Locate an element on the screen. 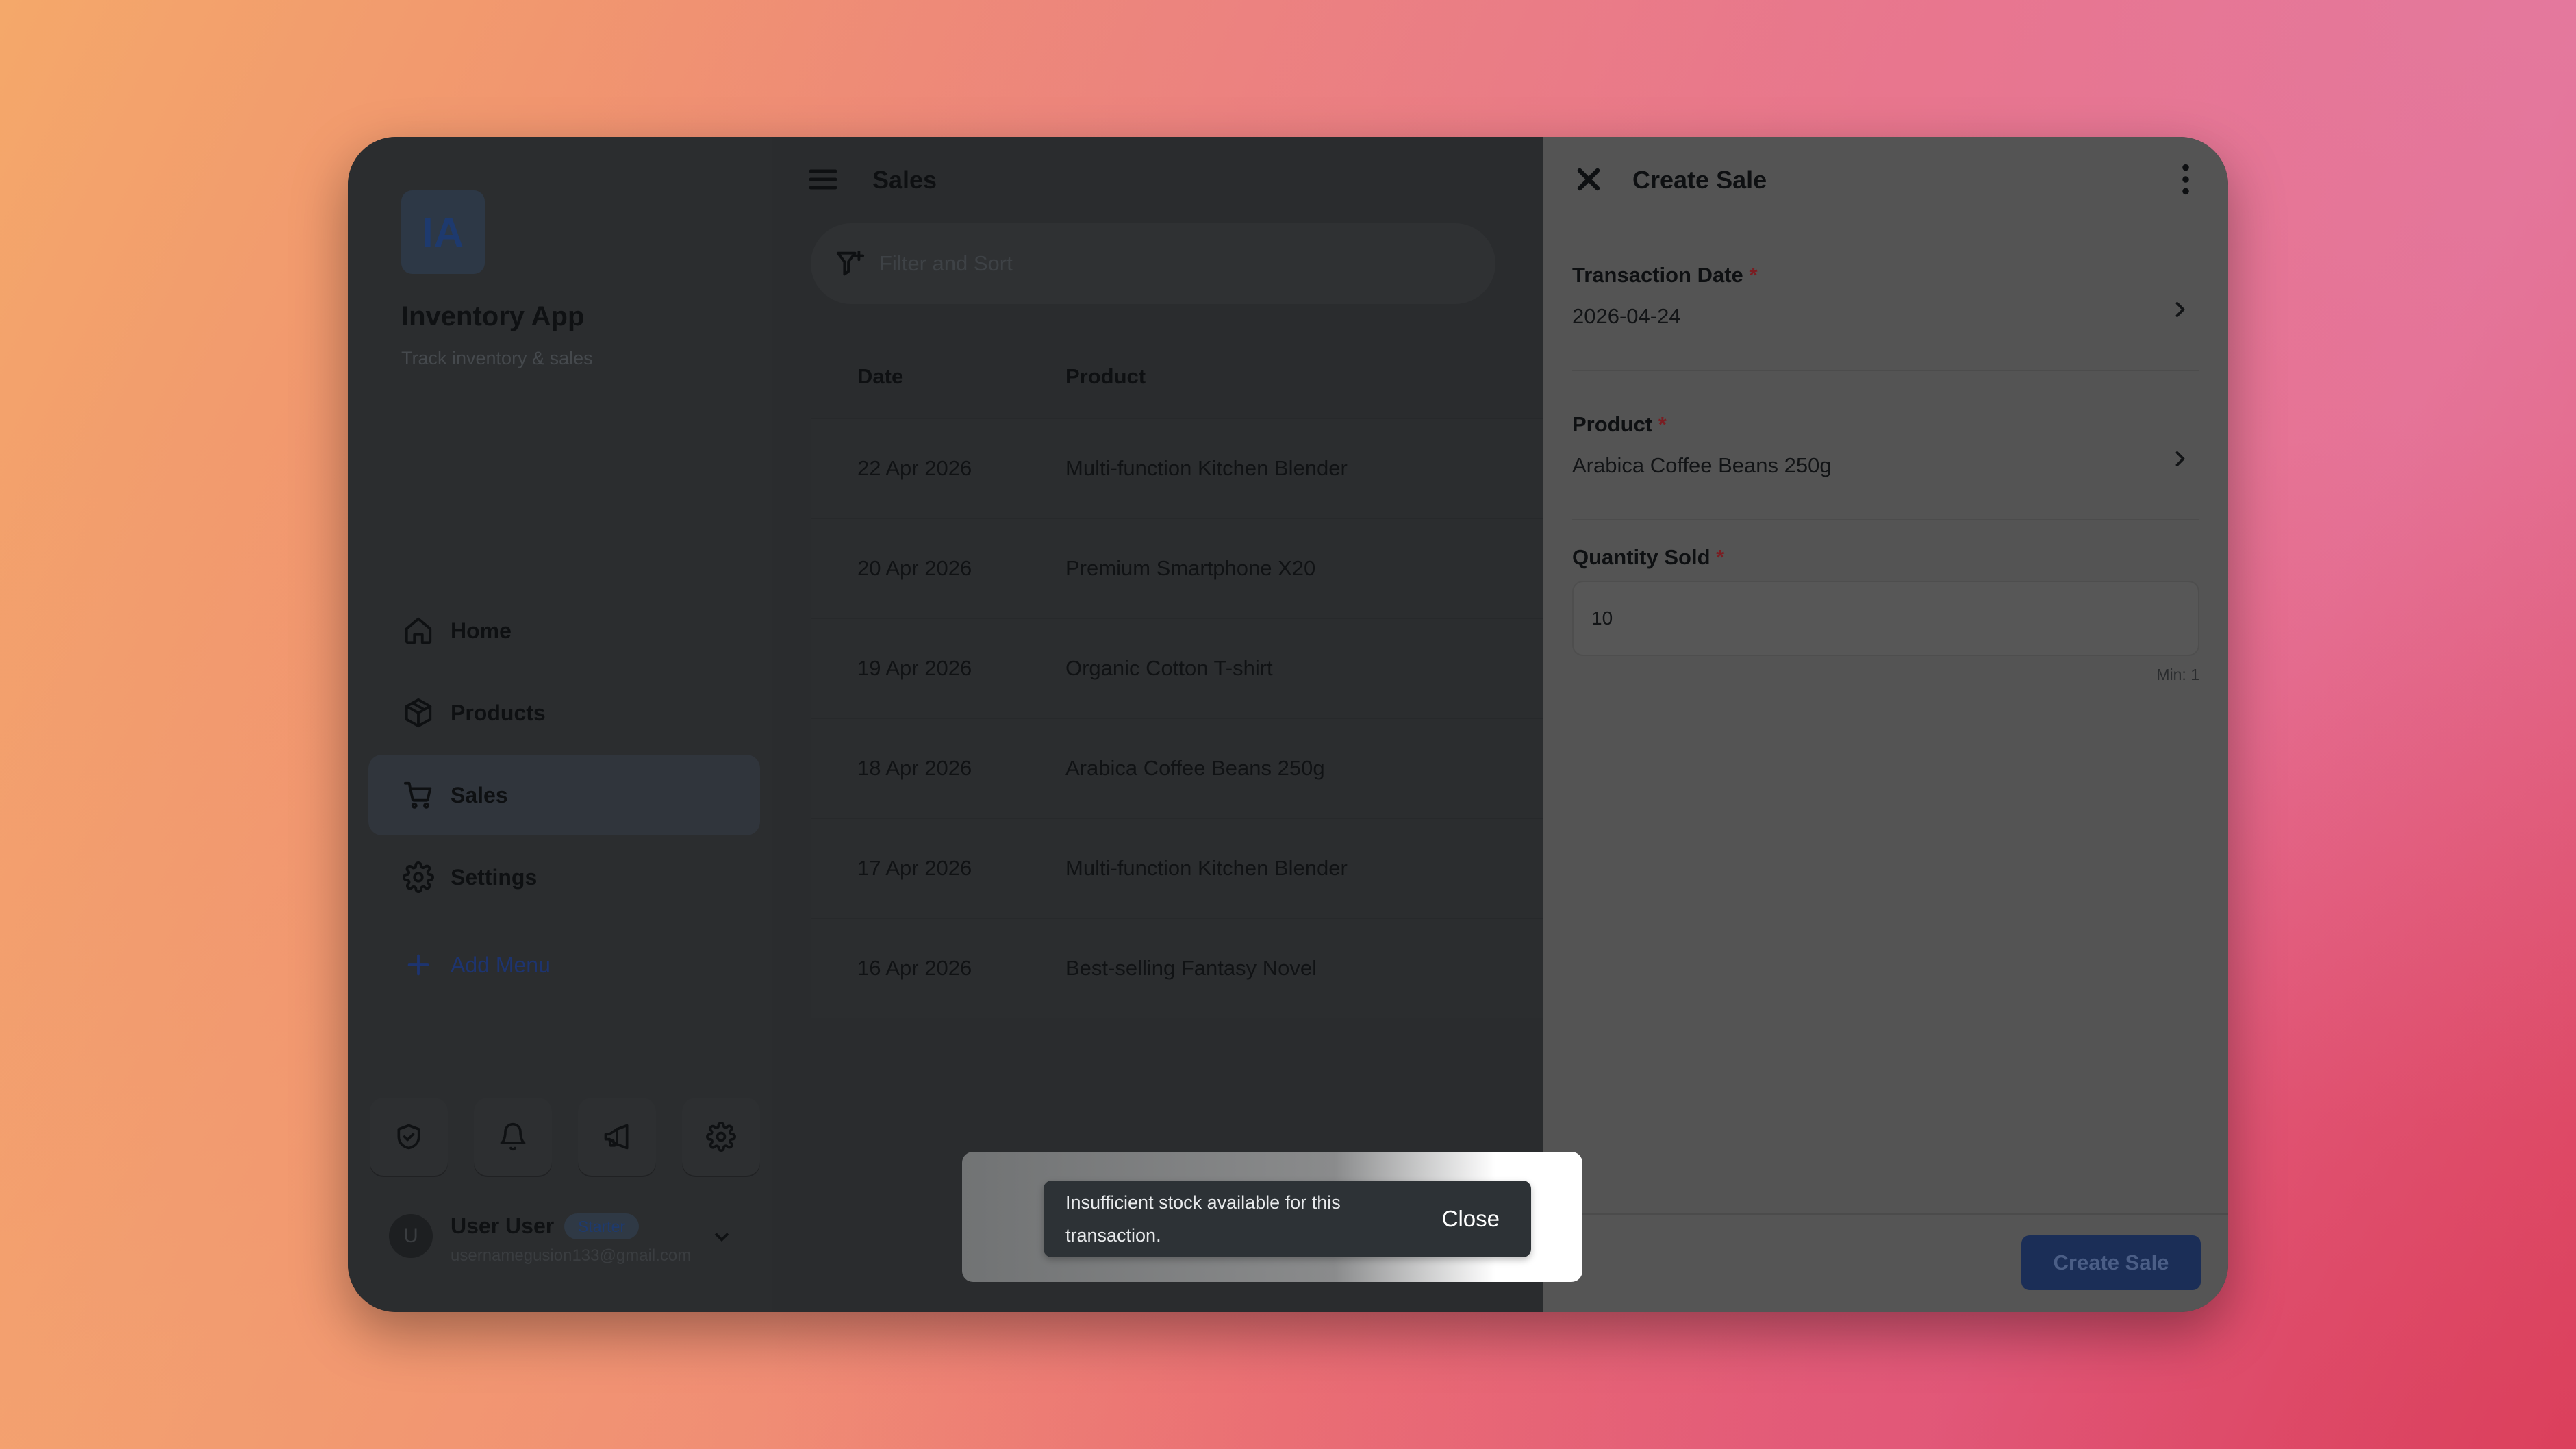 The width and height of the screenshot is (2576, 1449). plan-badge: Starter is located at coordinates (602, 1226).